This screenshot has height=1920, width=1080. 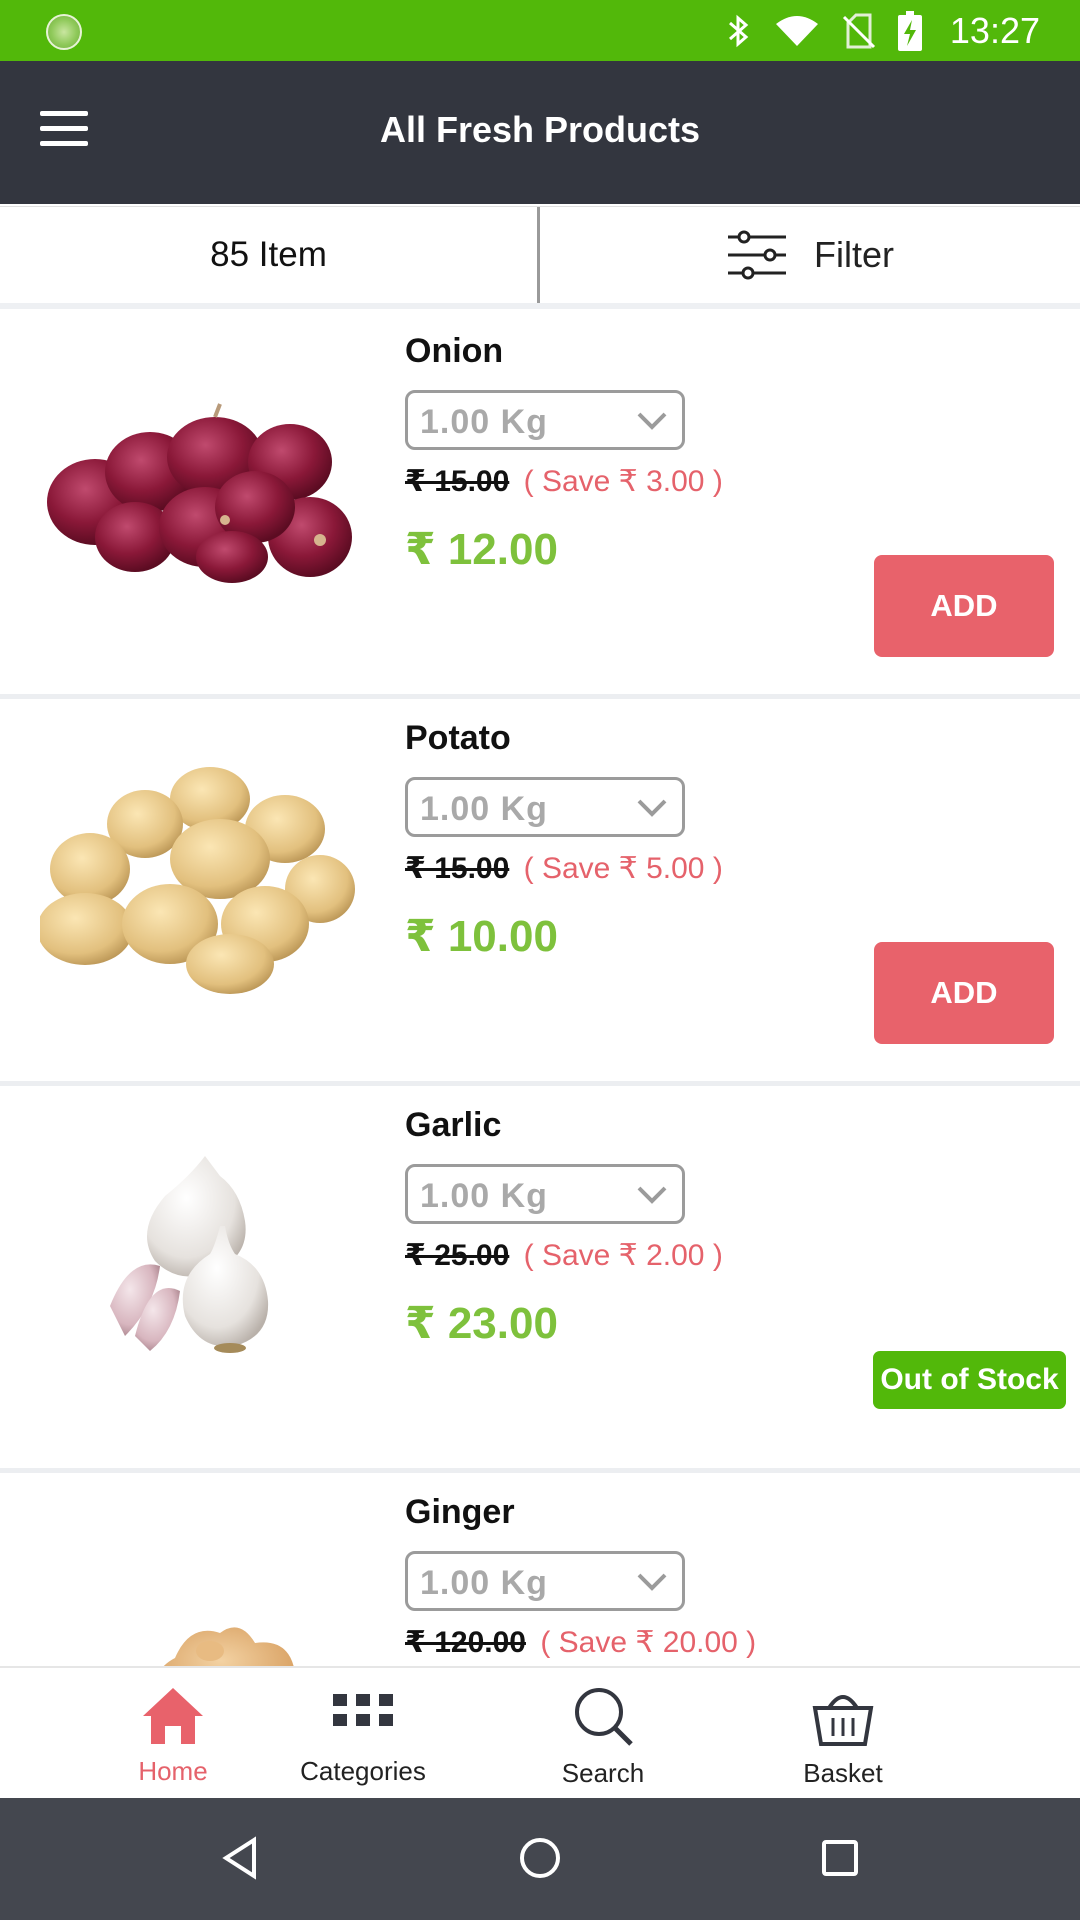 I want to click on no-sim-icon, so click(x=858, y=30).